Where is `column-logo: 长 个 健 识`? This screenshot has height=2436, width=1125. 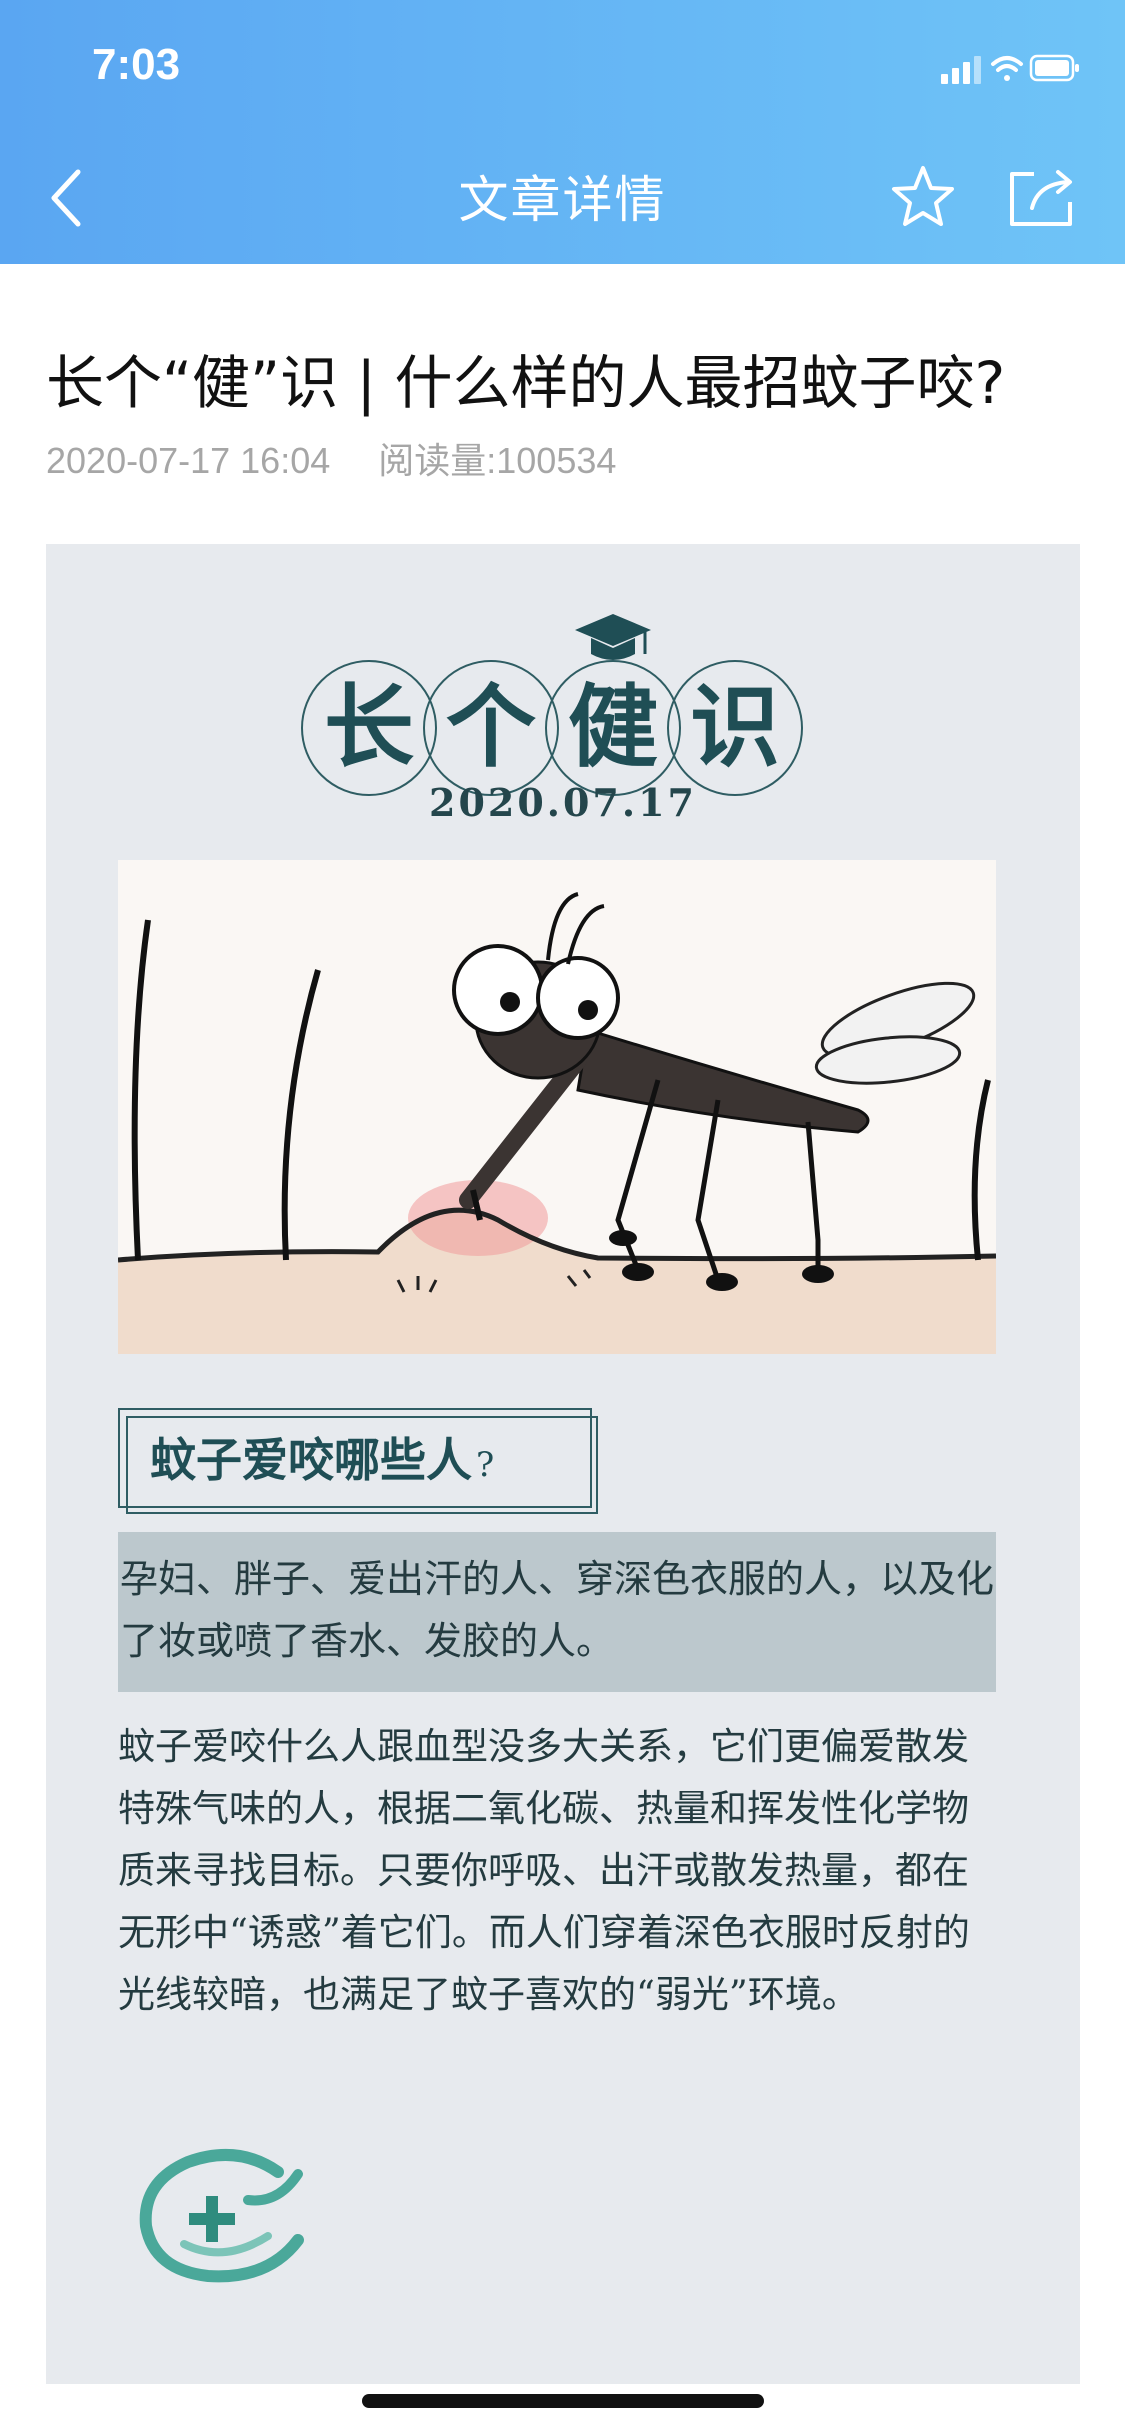 column-logo: 长 个 健 识 is located at coordinates (561, 690).